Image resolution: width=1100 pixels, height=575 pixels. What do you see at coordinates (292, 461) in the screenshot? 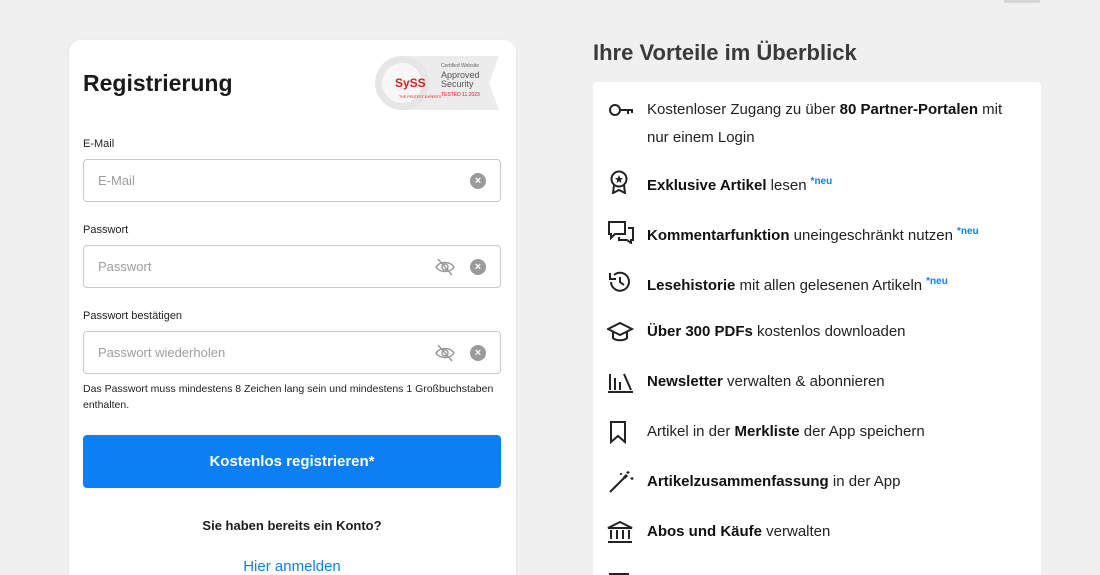
I see `register-button: Kostenlos registrieren*` at bounding box center [292, 461].